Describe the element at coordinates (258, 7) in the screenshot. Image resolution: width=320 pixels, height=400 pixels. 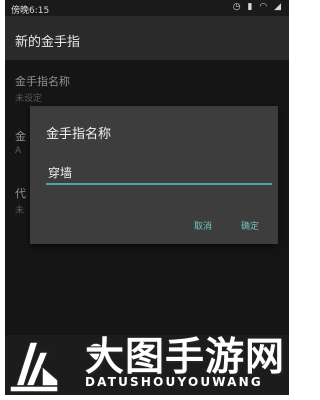
I see `status-icons: ◷ ▮ ◠ ◢` at that location.